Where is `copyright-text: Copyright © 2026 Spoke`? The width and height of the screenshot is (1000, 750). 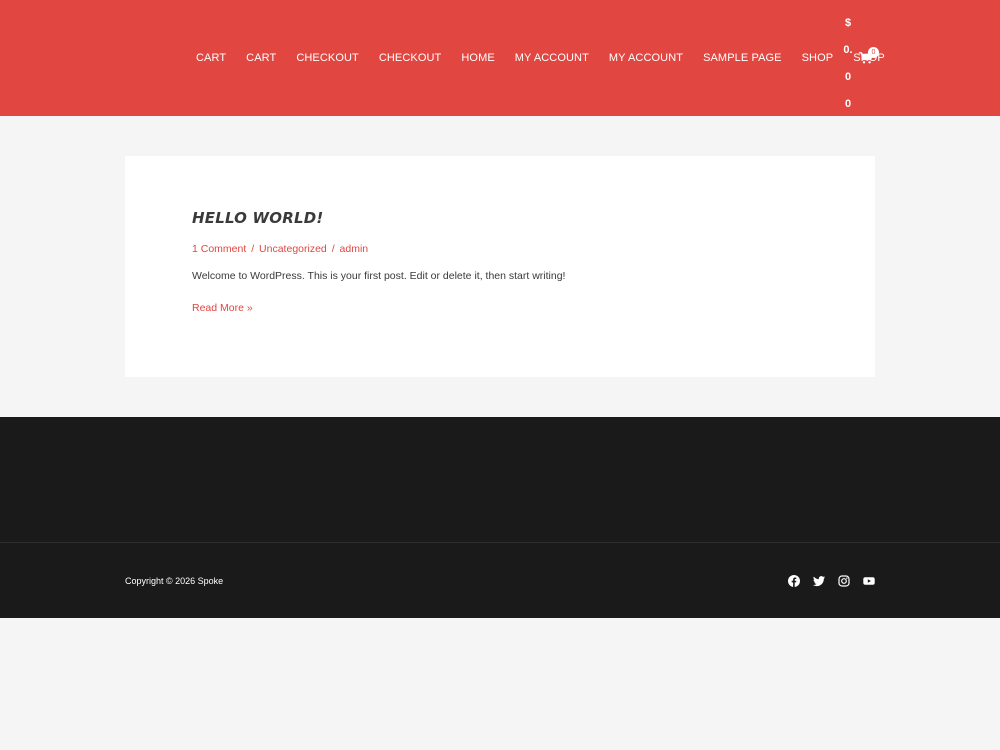
copyright-text: Copyright © 2026 Spoke is located at coordinates (174, 581).